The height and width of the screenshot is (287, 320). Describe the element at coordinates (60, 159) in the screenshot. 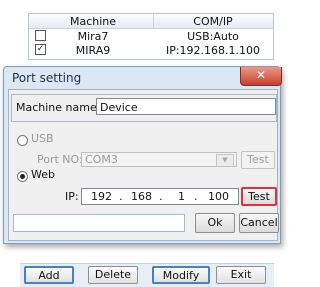

I see `port-no-label: Port NO:` at that location.